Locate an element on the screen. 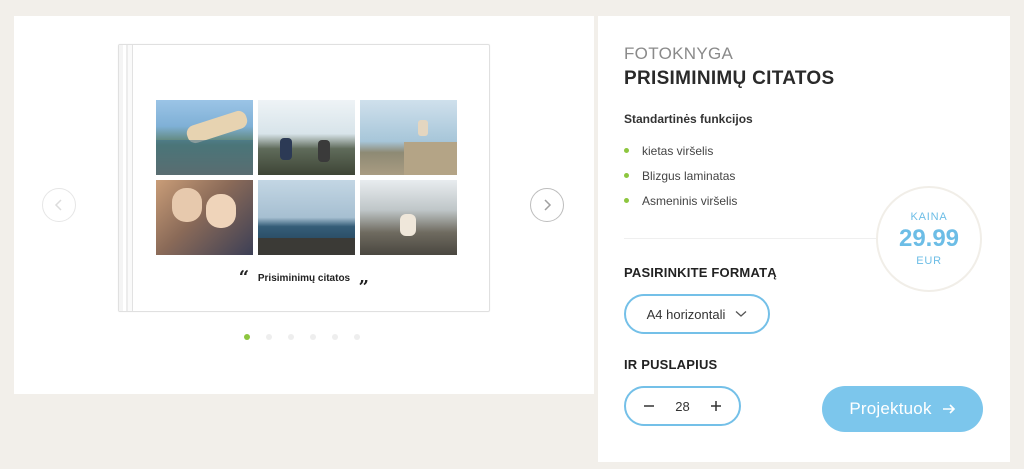  photo-woman-mountains is located at coordinates (408, 217).